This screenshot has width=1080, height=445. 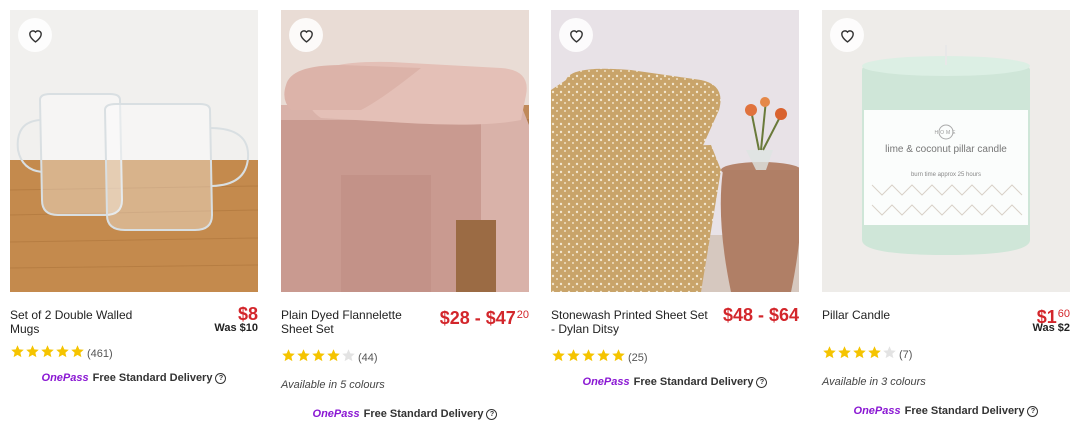 What do you see at coordinates (906, 355) in the screenshot?
I see `review-count: (7)` at bounding box center [906, 355].